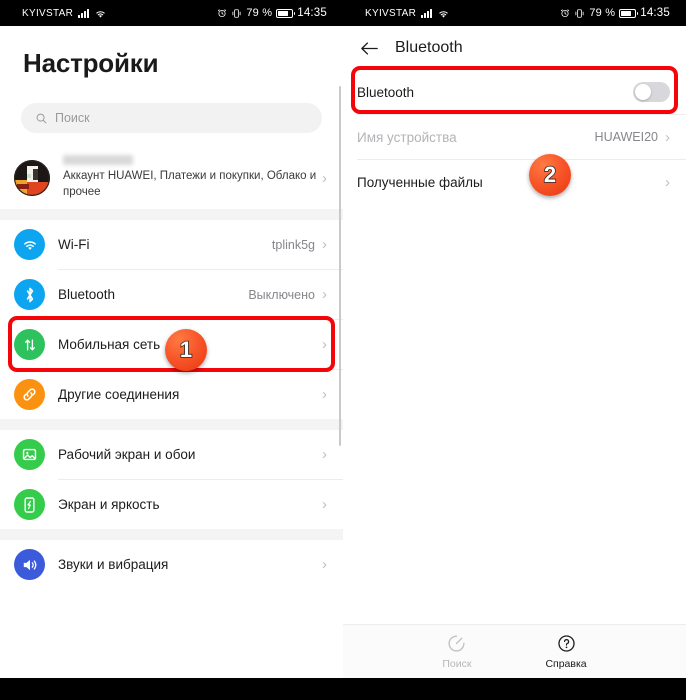 The height and width of the screenshot is (700, 686). I want to click on device-name-row: Имя устройства HUAWEI20 ›, so click(514, 137).